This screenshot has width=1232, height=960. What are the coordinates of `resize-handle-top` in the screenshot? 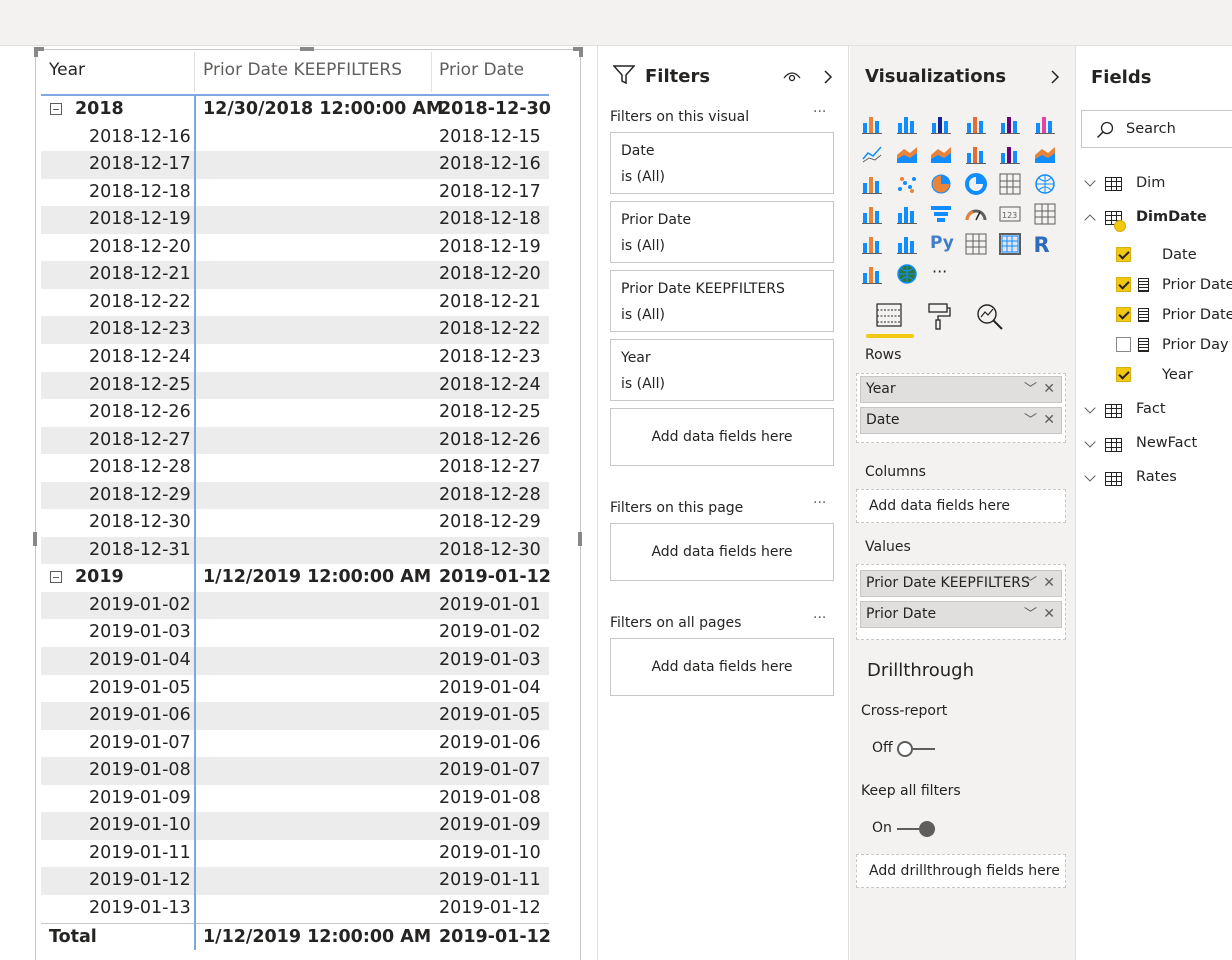 It's located at (307, 49).